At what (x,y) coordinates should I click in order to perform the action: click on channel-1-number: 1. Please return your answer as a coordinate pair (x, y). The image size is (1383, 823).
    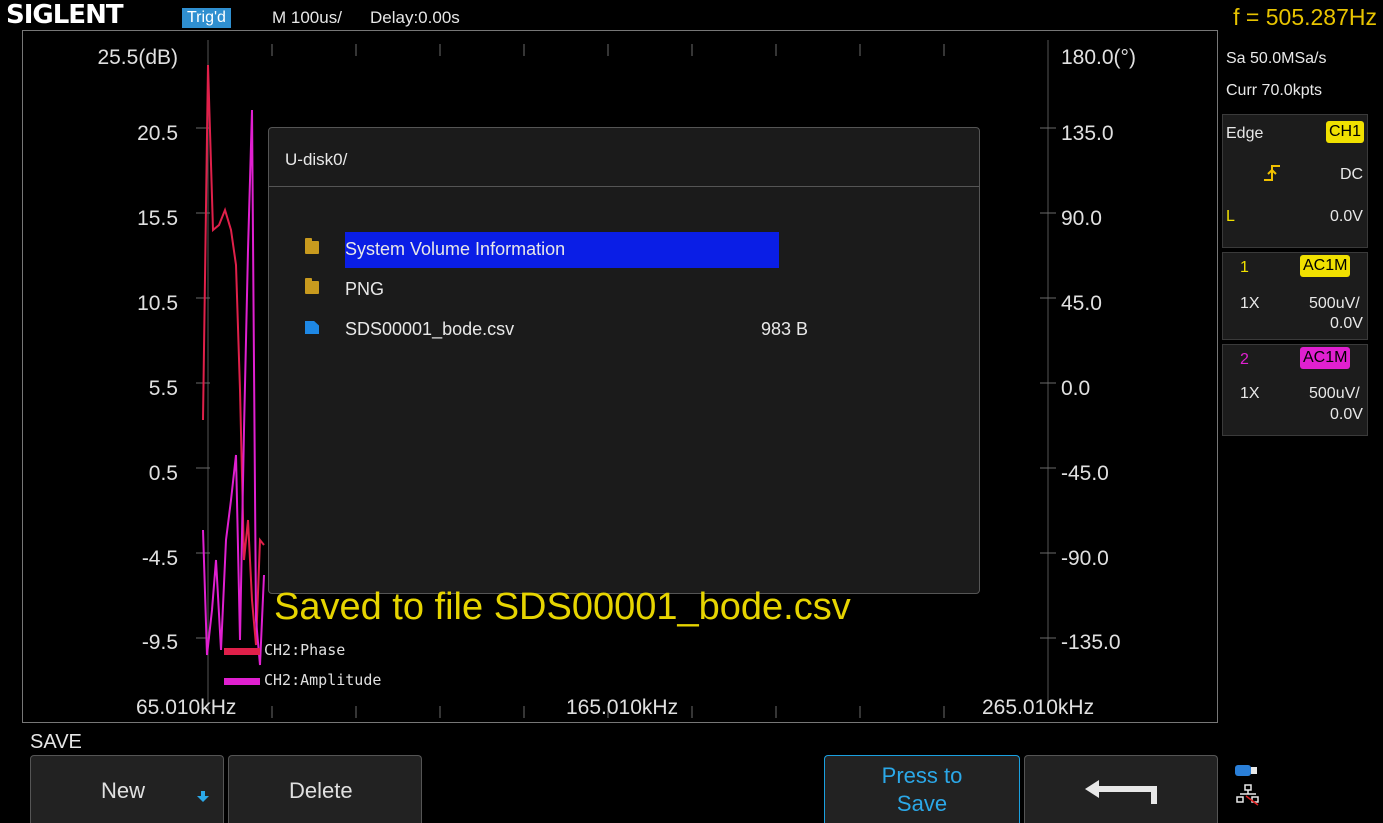
    Looking at the image, I should click on (1244, 267).